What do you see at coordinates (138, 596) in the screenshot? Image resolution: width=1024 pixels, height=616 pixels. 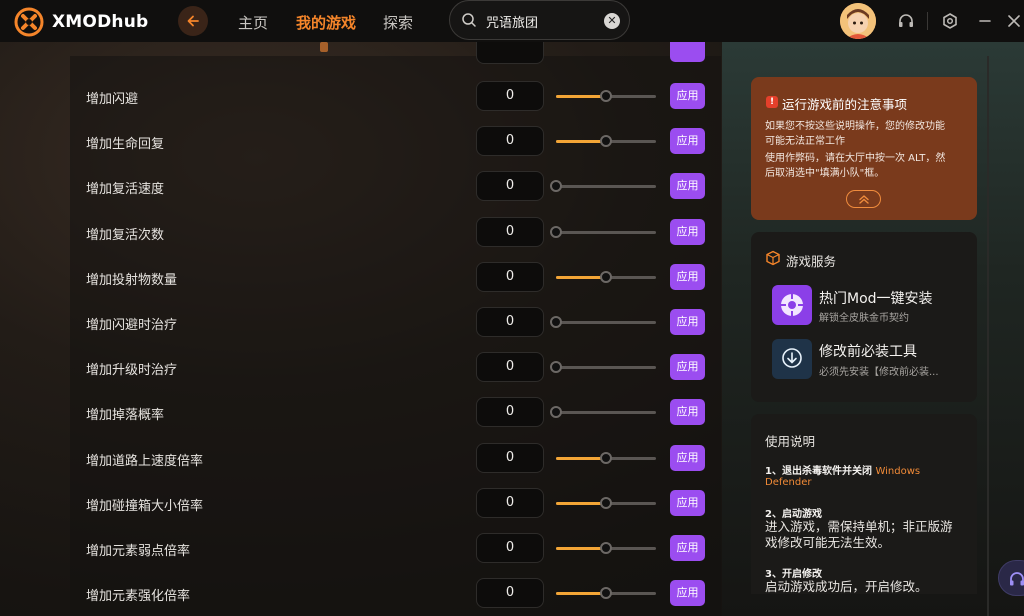 I see `mod-label: 增加元素强化倍率` at bounding box center [138, 596].